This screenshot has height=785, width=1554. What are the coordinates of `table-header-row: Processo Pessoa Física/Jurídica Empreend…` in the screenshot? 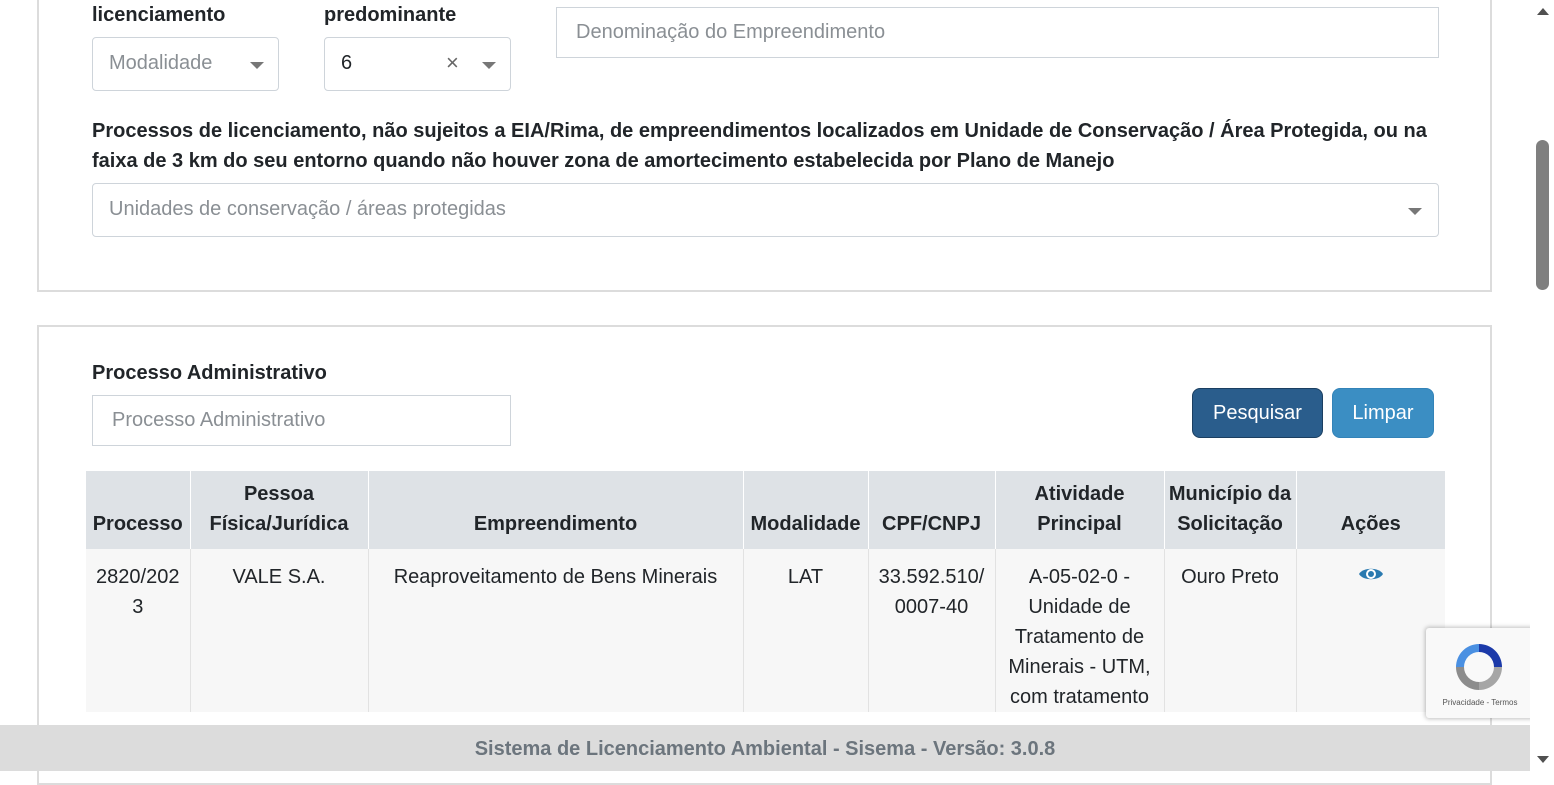 It's located at (765, 510).